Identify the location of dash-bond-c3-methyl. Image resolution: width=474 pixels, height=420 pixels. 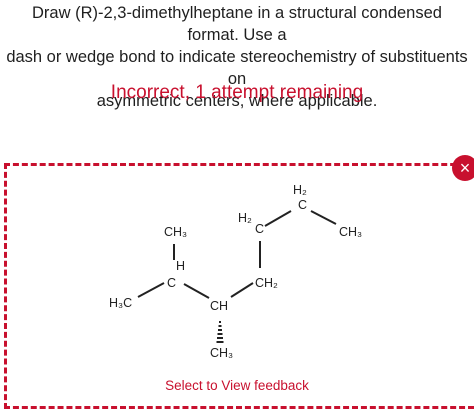
(220, 332).